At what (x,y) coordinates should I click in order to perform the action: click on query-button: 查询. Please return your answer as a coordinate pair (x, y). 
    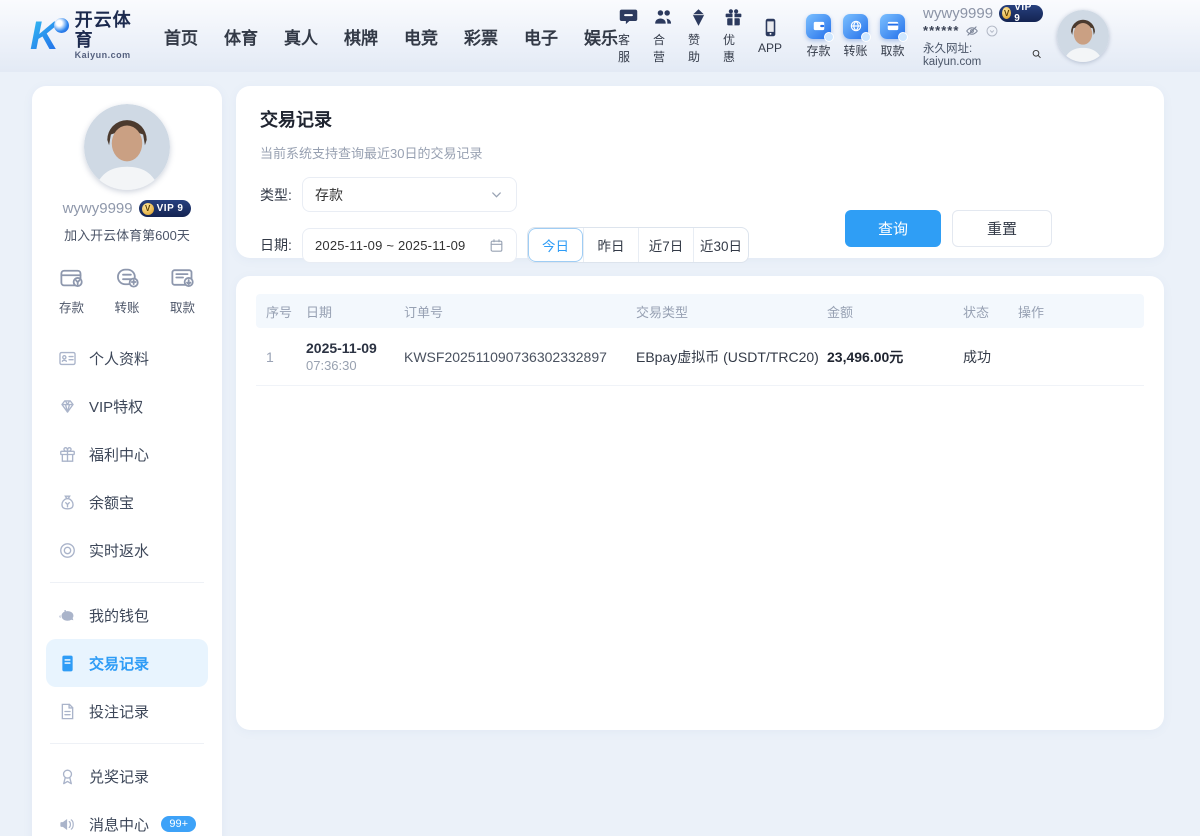
    Looking at the image, I should click on (893, 228).